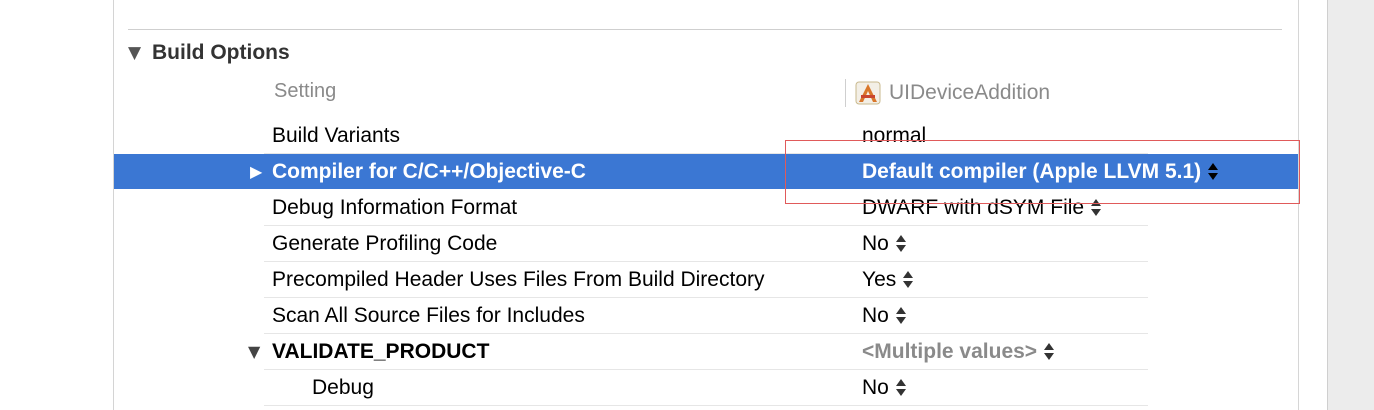 Image resolution: width=1374 pixels, height=410 pixels. Describe the element at coordinates (429, 171) in the screenshot. I see `setting-label: Compiler for C/C++/Objective-C` at that location.